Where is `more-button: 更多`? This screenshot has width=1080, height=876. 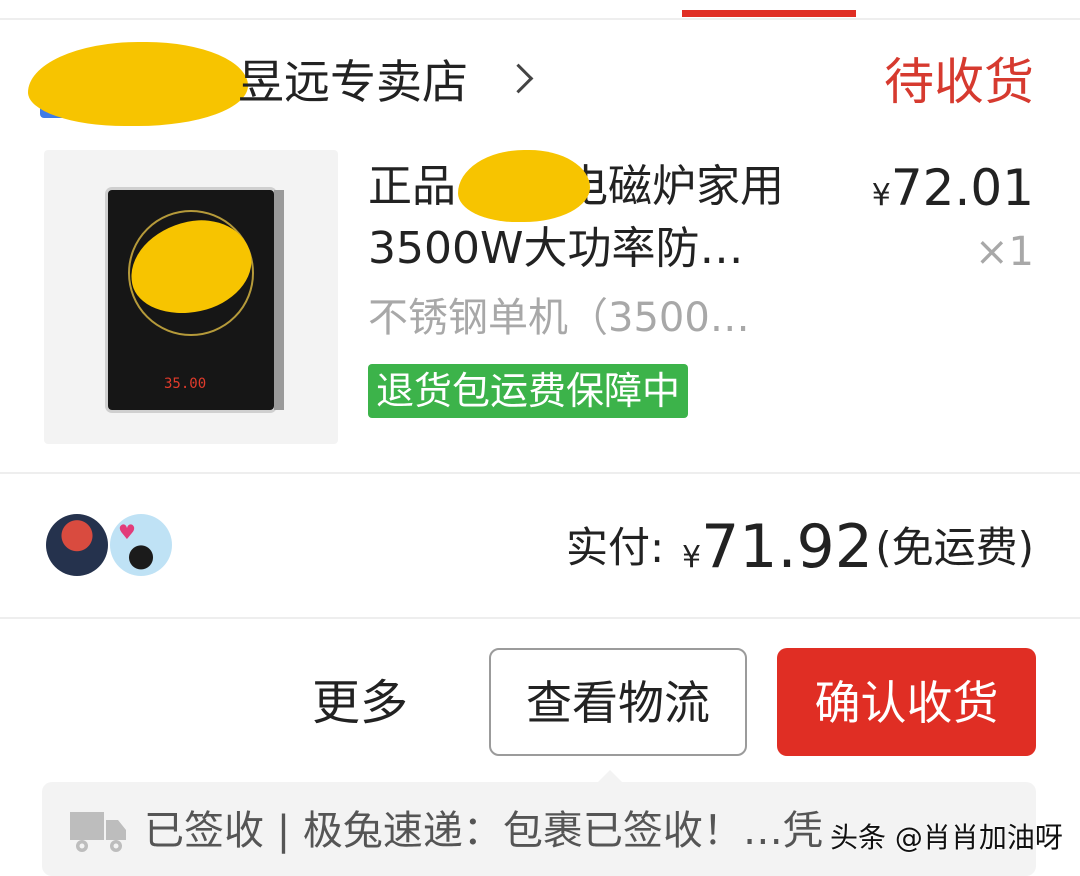 more-button: 更多 is located at coordinates (360, 703).